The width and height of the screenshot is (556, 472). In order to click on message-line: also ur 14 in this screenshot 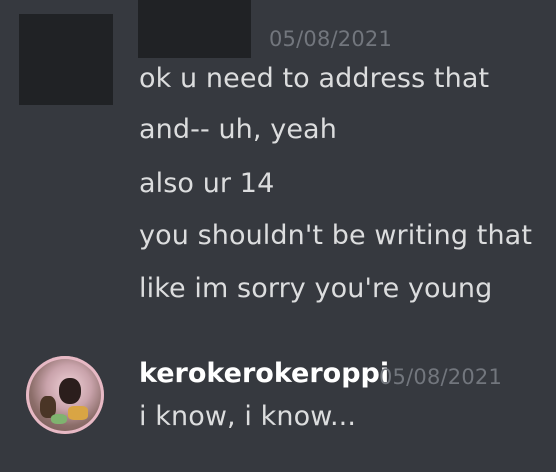, I will do `click(207, 183)`.